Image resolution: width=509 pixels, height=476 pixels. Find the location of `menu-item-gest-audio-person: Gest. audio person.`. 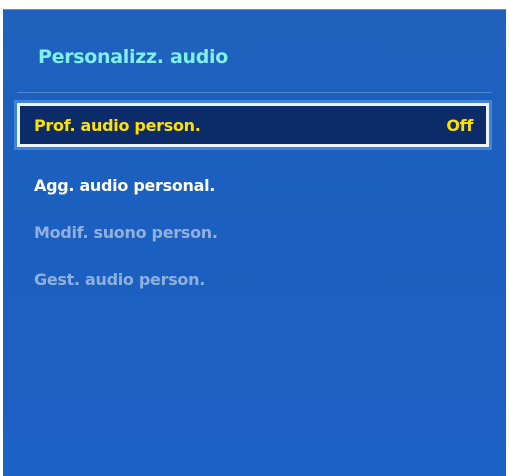

menu-item-gest-audio-person: Gest. audio person. is located at coordinates (253, 279).